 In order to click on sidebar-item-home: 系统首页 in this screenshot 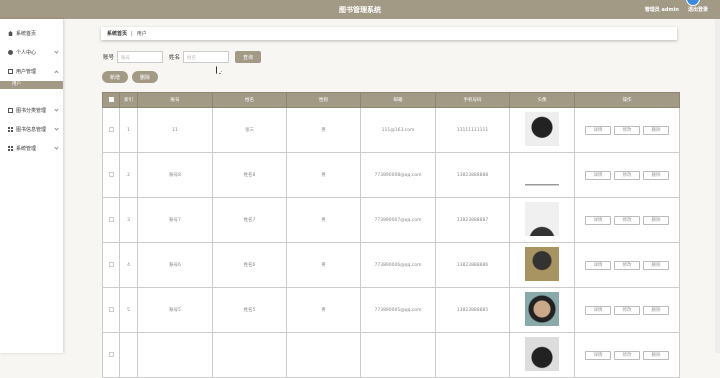, I will do `click(31, 33)`.